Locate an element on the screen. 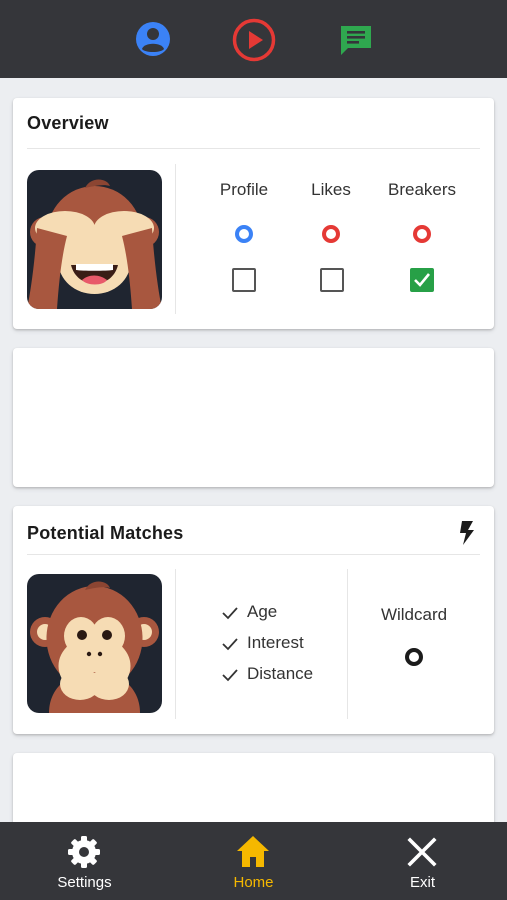 This screenshot has width=507, height=900. nav-home: Home is located at coordinates (253, 861).